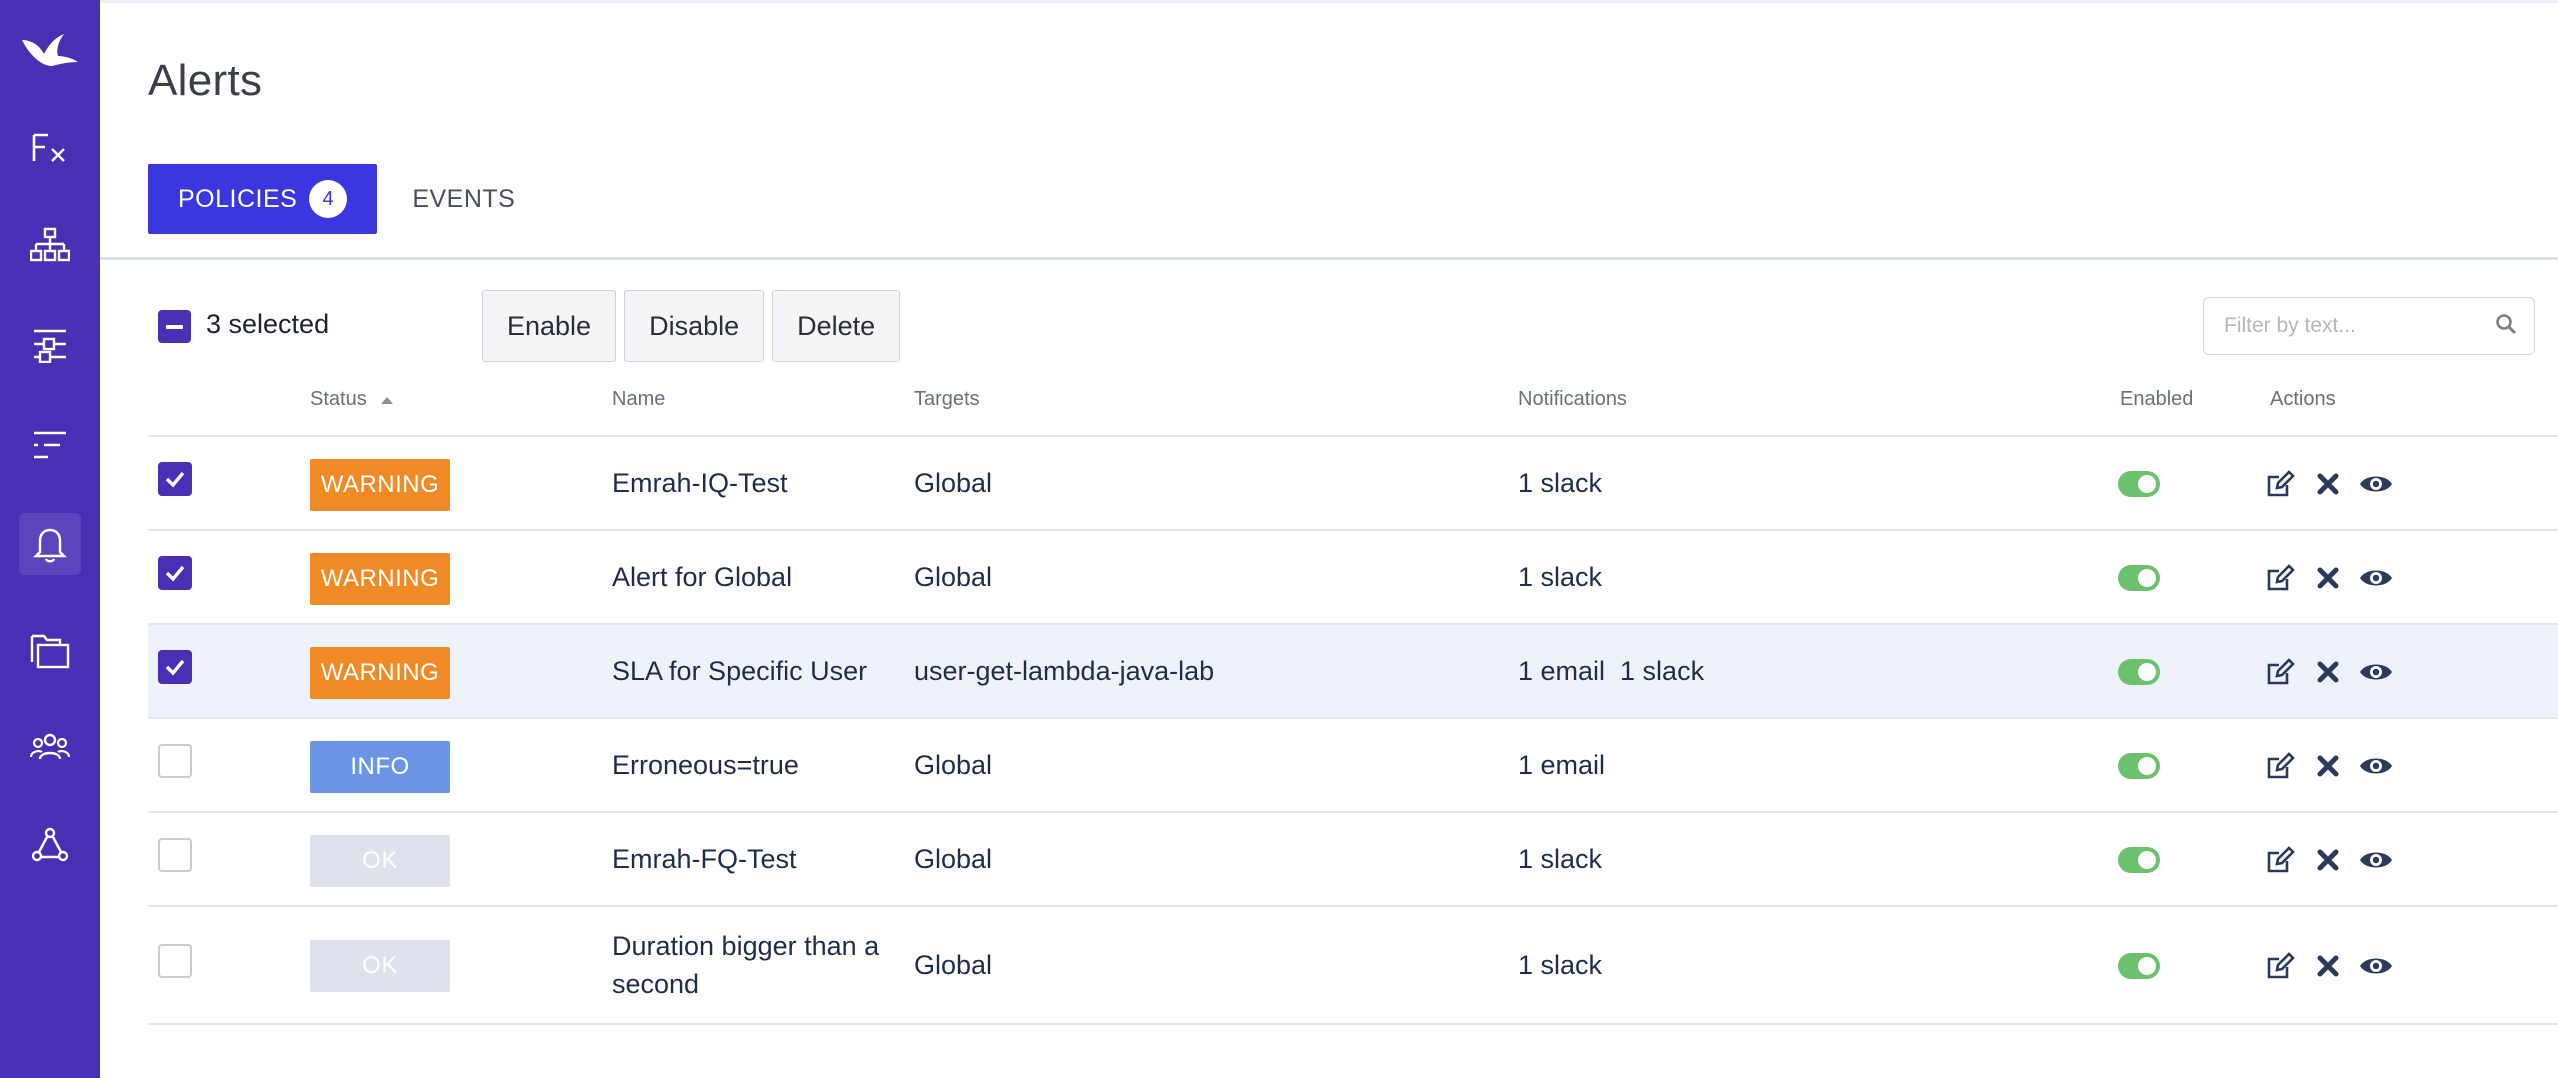  Describe the element at coordinates (263, 199) in the screenshot. I see `tab-policies: POLICIES 4` at that location.